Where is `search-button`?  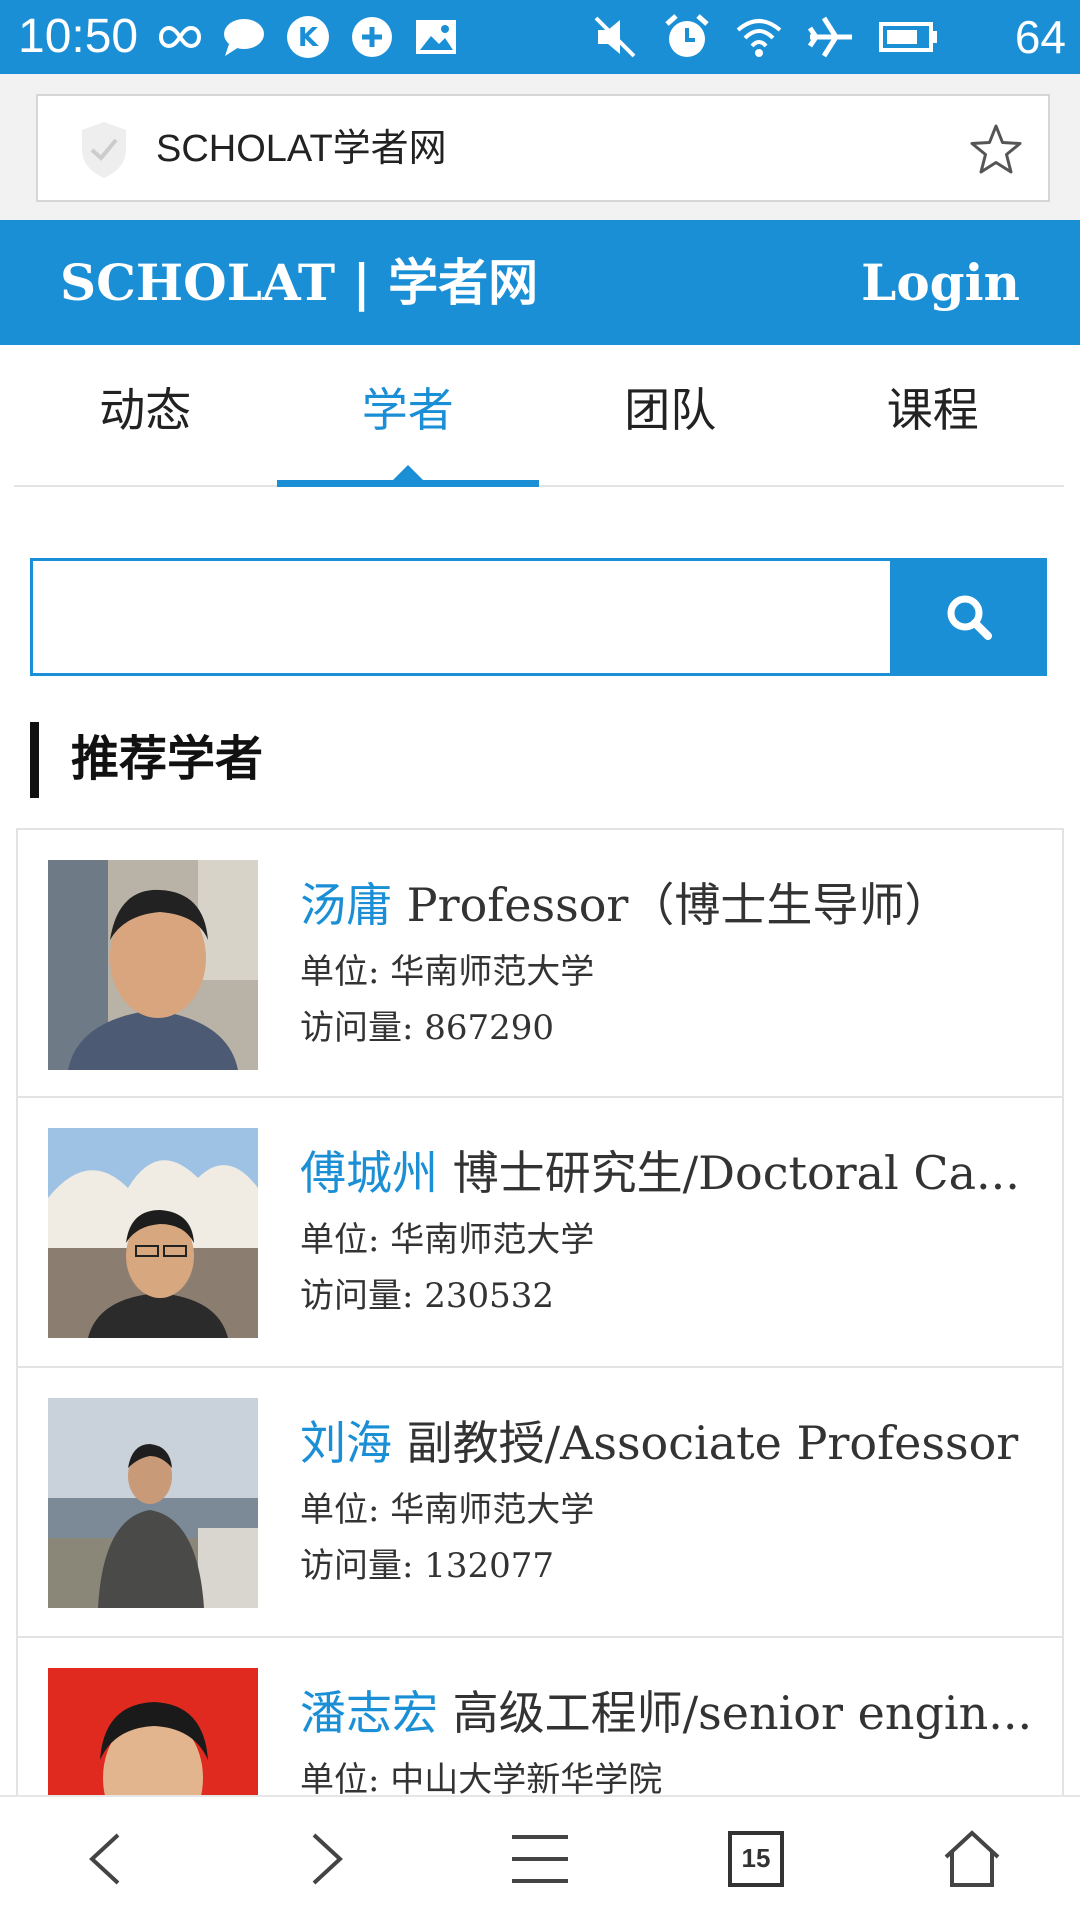 search-button is located at coordinates (968, 617).